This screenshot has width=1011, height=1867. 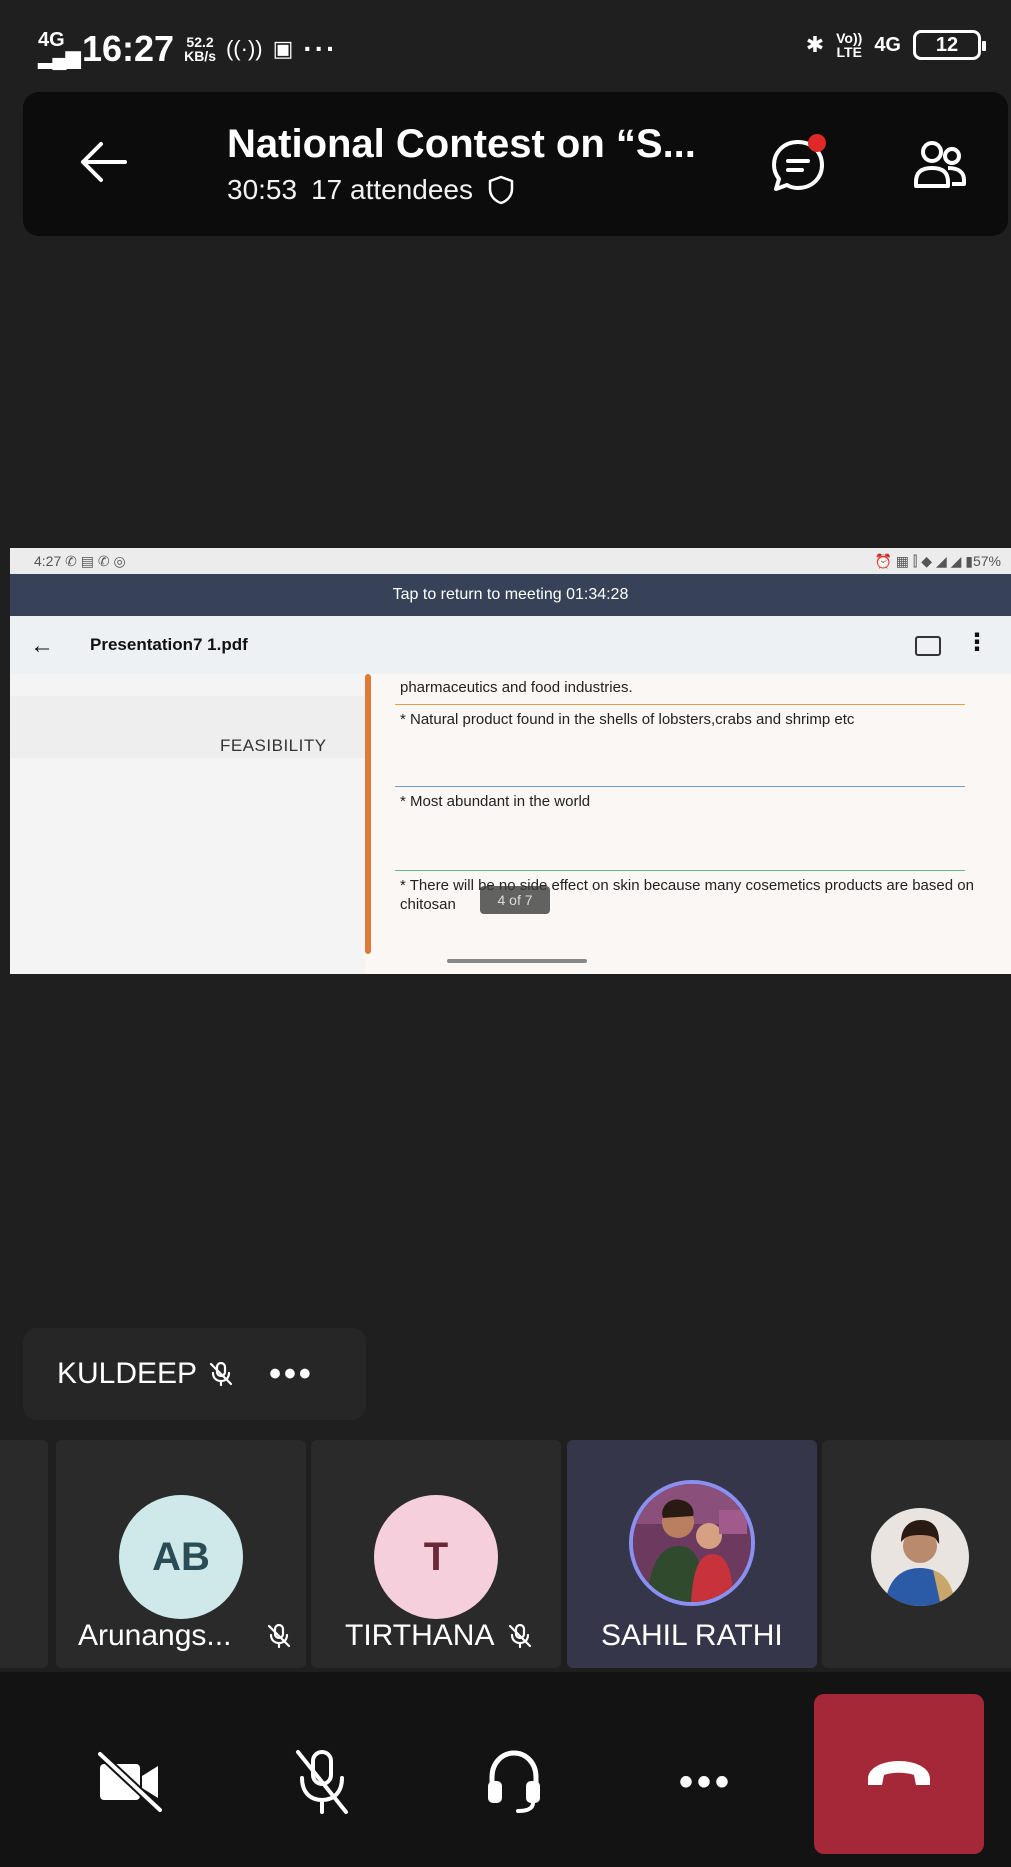 I want to click on return-to-meeting-banner: Tap to return to meeting 01:34:28, so click(x=510, y=595).